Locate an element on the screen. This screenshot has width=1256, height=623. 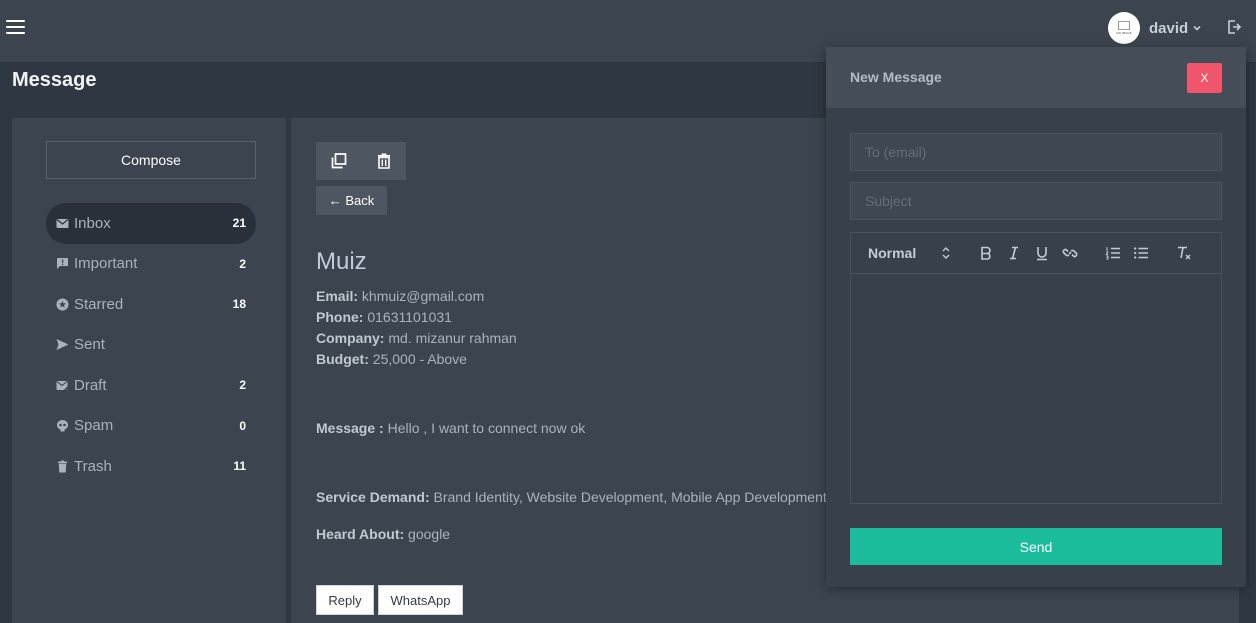
sidebar-item-starred: Starred 18 is located at coordinates (151, 304).